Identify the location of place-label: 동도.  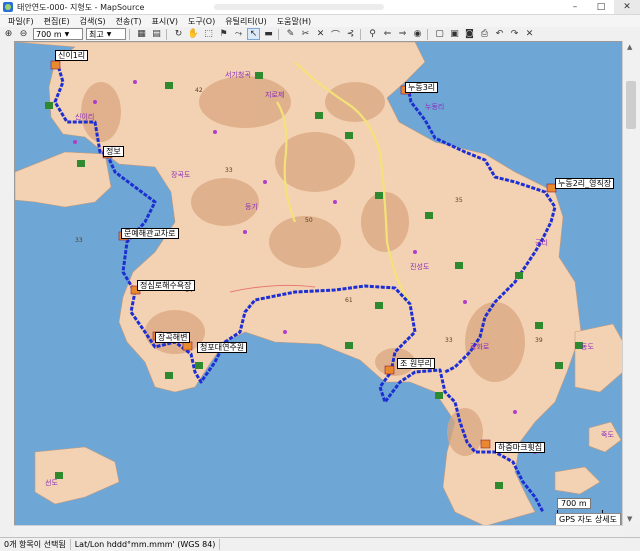
(587, 347).